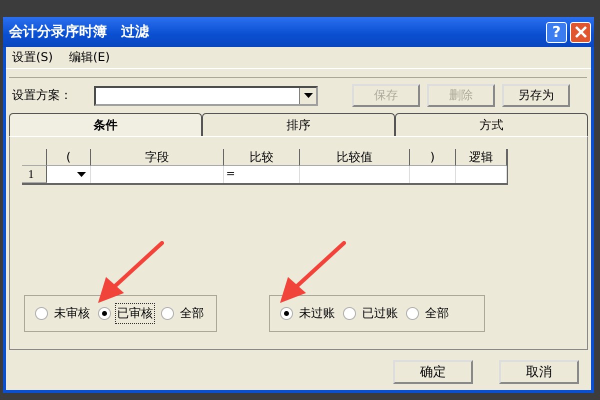  I want to click on scheme-label: 设置方案：, so click(42, 95).